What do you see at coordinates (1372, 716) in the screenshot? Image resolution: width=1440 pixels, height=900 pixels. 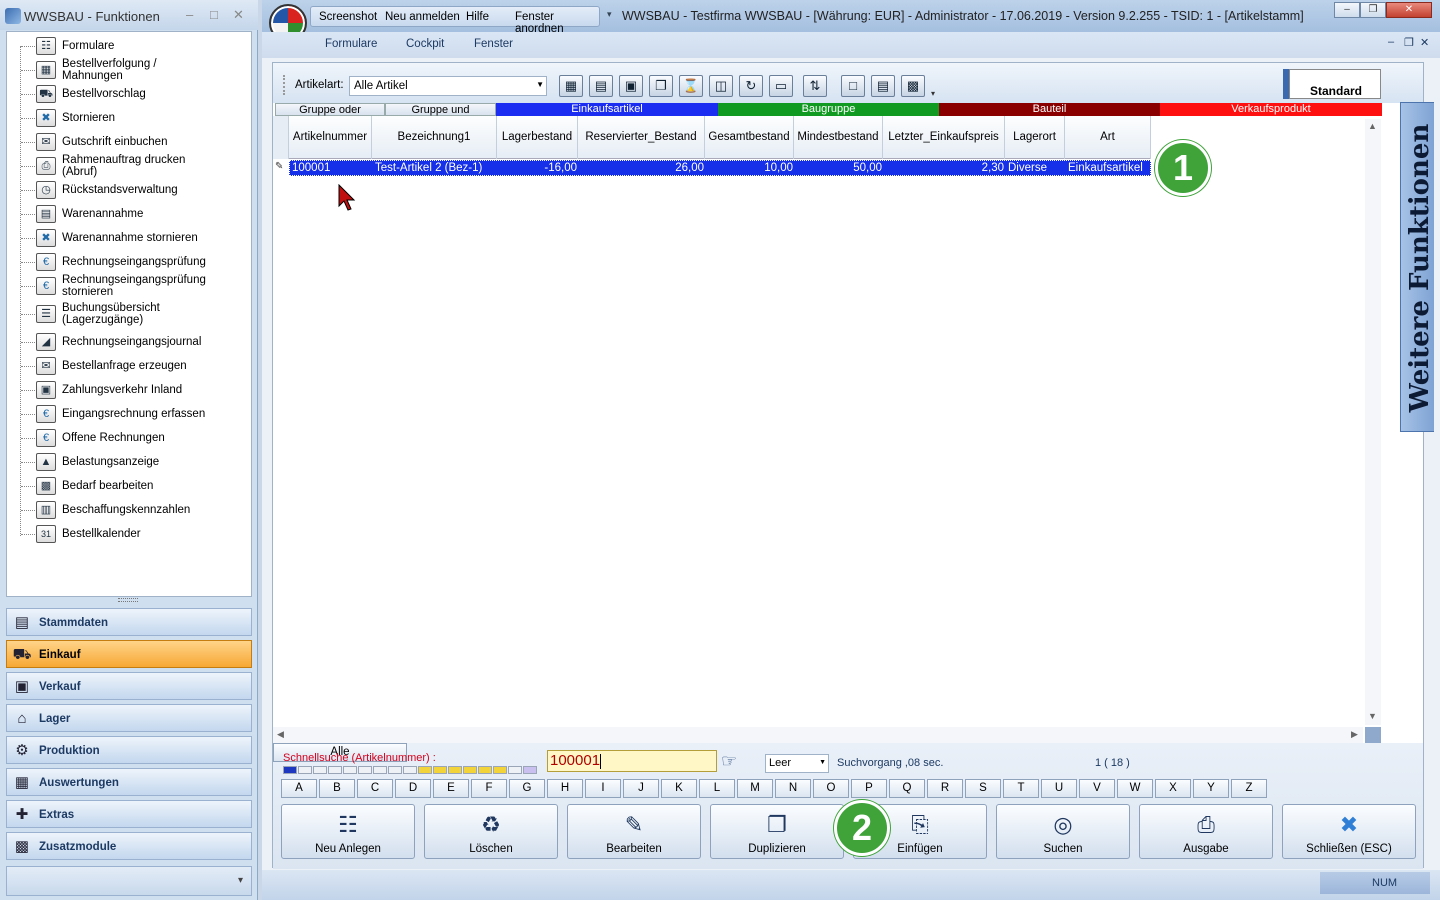 I see `scroll-down-icon: ▼` at bounding box center [1372, 716].